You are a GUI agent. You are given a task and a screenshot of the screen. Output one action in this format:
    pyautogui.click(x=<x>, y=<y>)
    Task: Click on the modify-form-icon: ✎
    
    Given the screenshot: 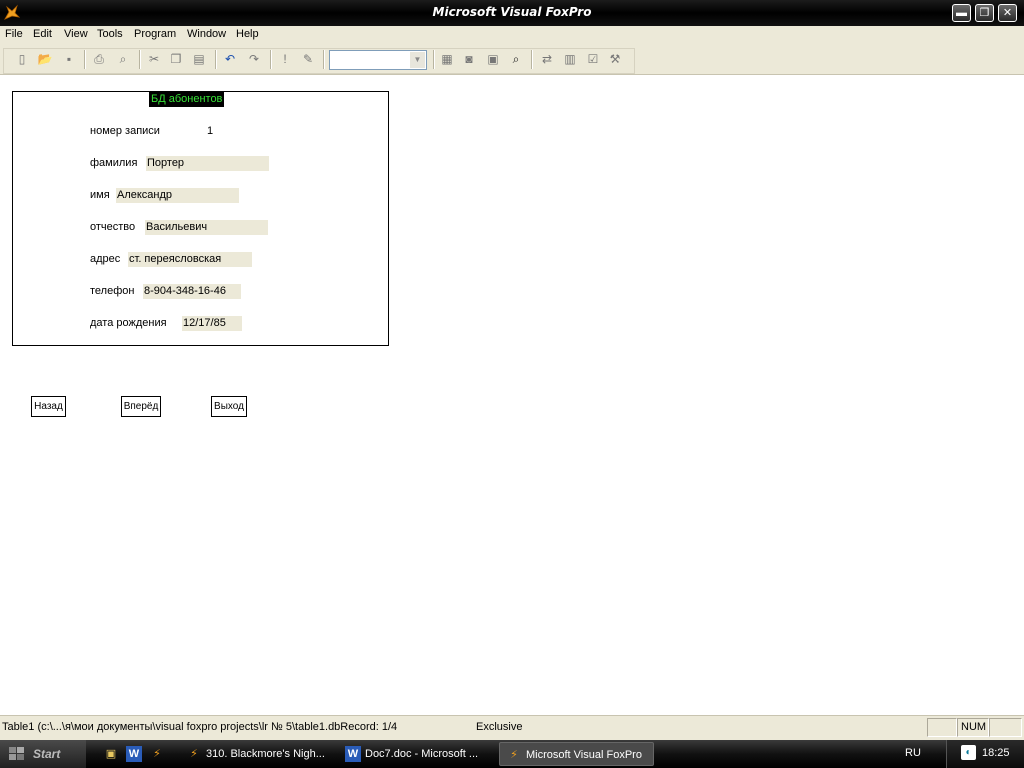 What is the action you would take?
    pyautogui.click(x=308, y=59)
    